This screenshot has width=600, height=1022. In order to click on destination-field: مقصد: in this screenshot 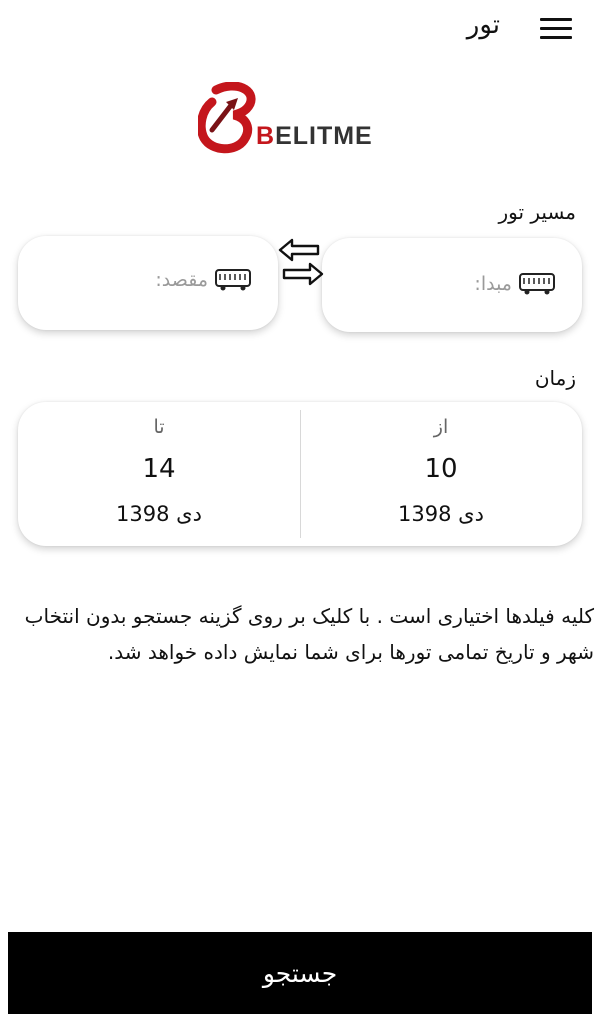, I will do `click(148, 283)`.